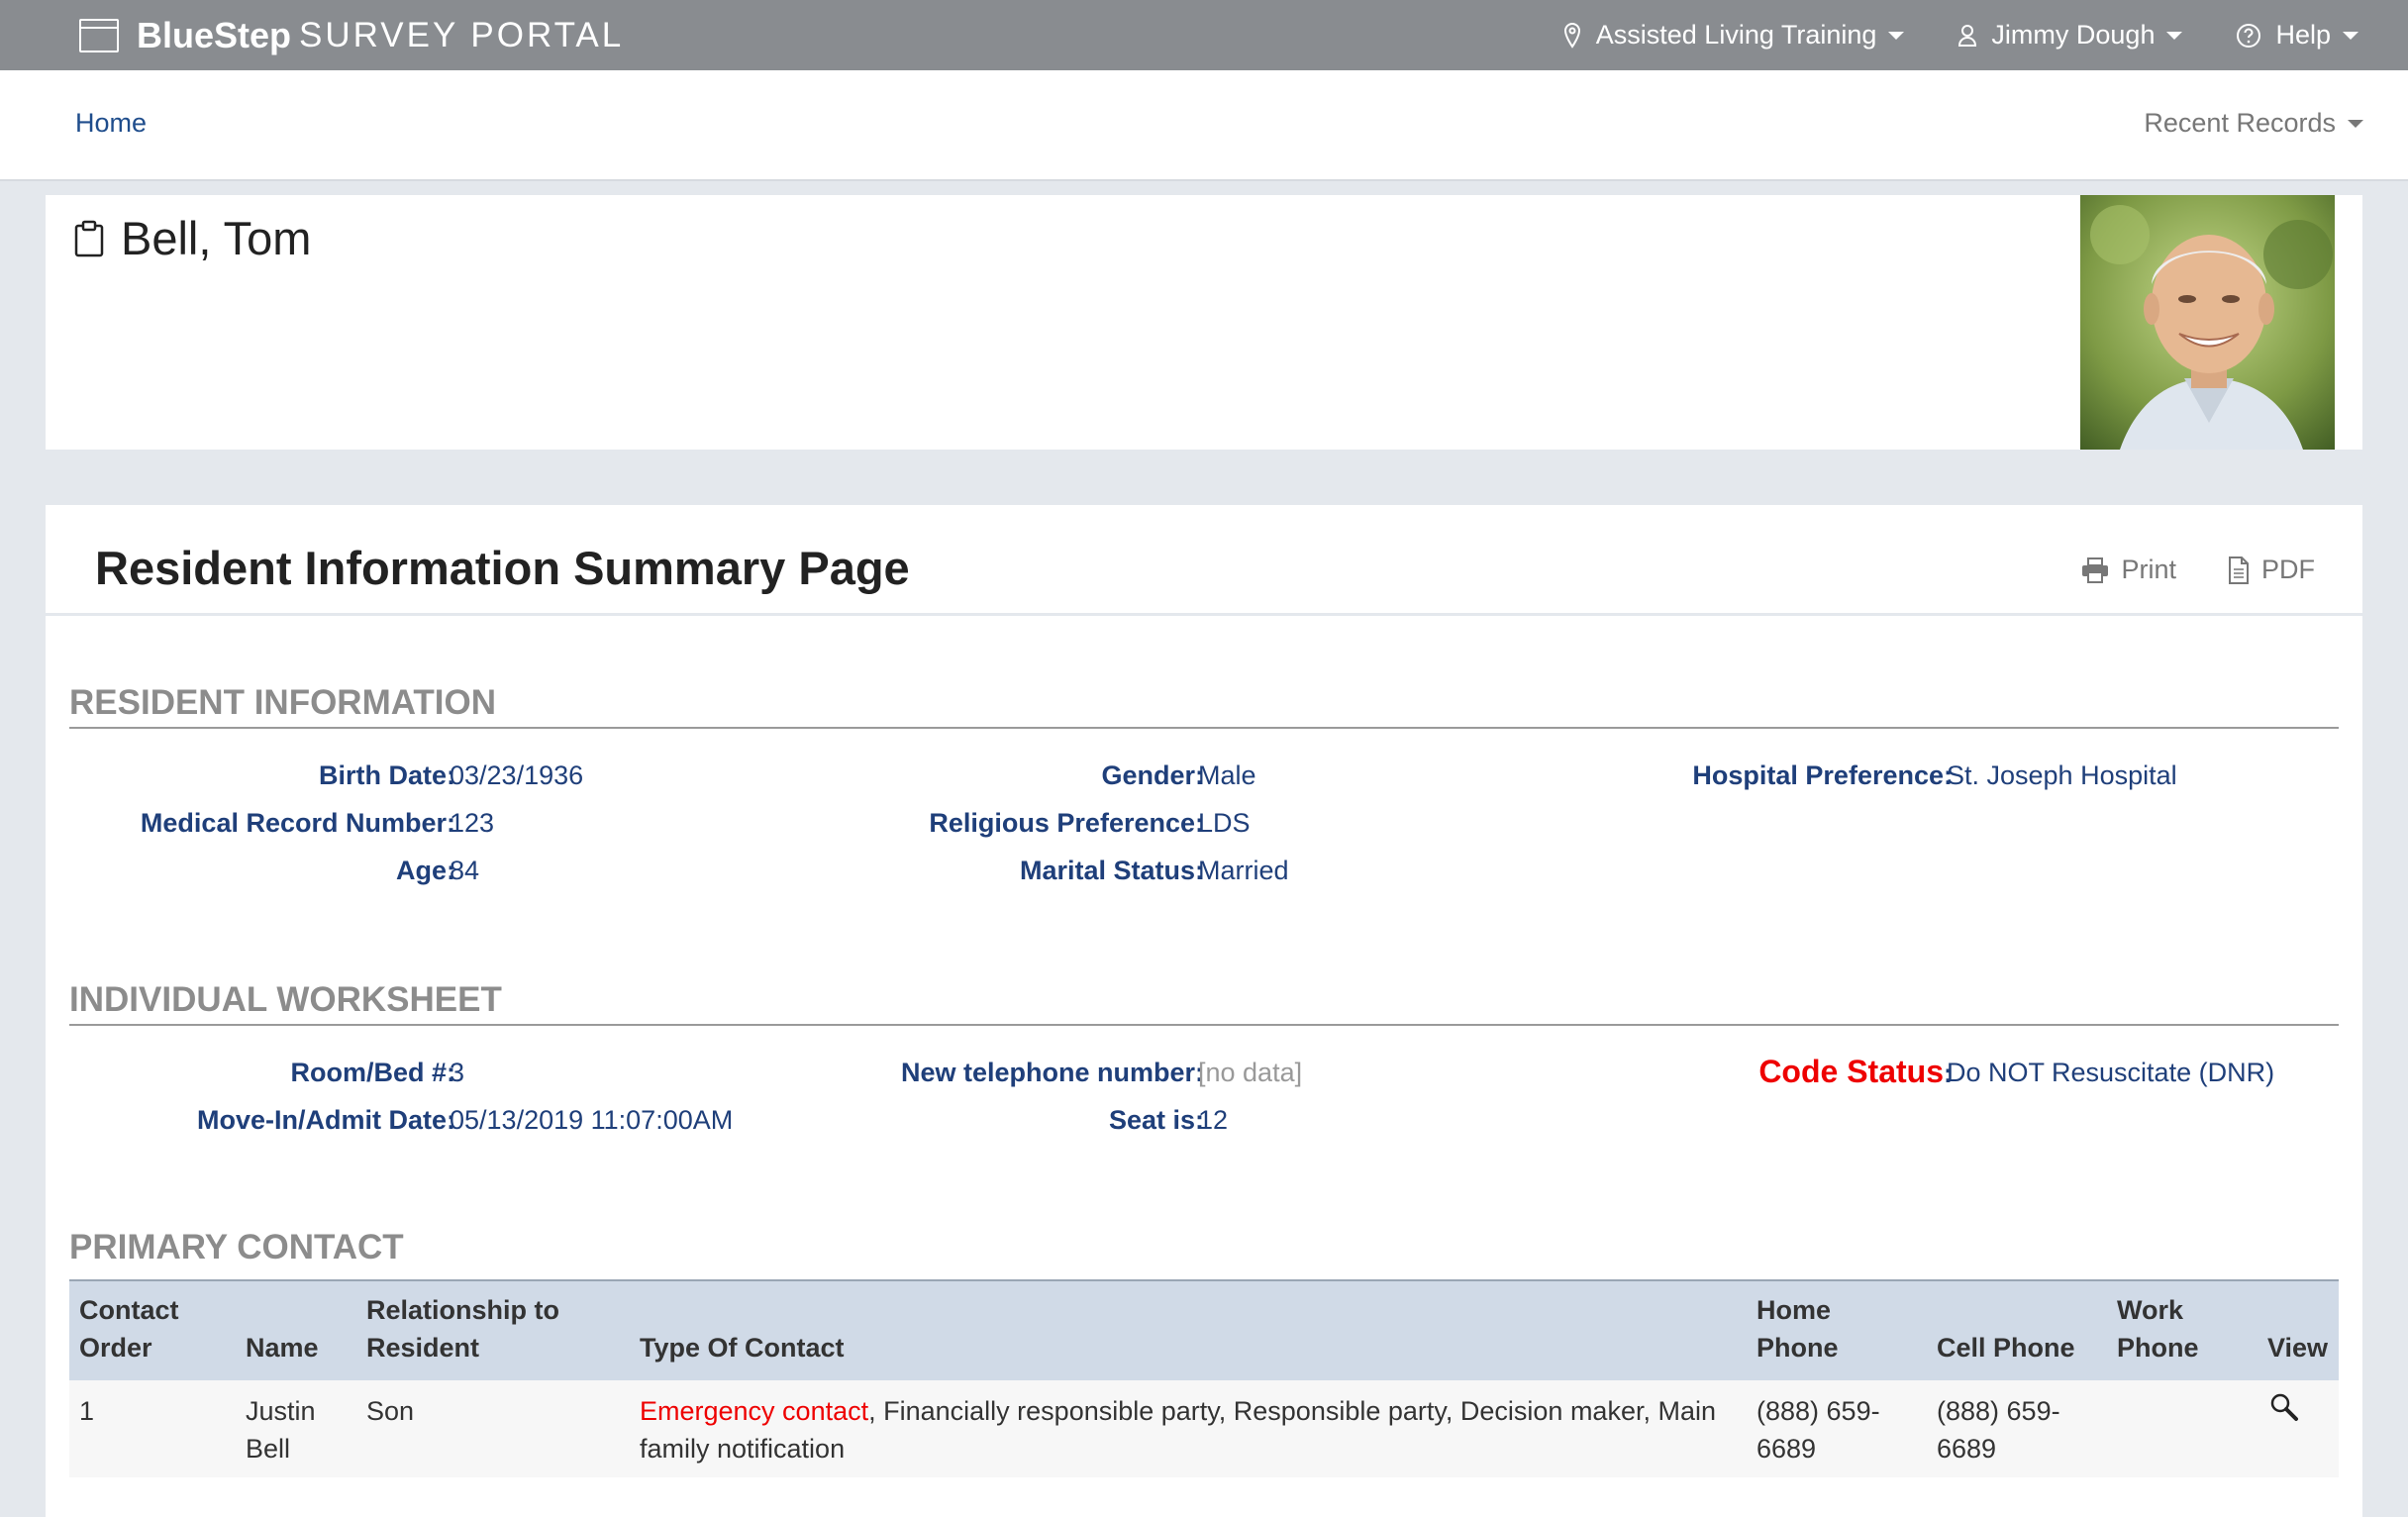 This screenshot has width=2408, height=1517. I want to click on birth-date-label: Birth Date:, so click(386, 775).